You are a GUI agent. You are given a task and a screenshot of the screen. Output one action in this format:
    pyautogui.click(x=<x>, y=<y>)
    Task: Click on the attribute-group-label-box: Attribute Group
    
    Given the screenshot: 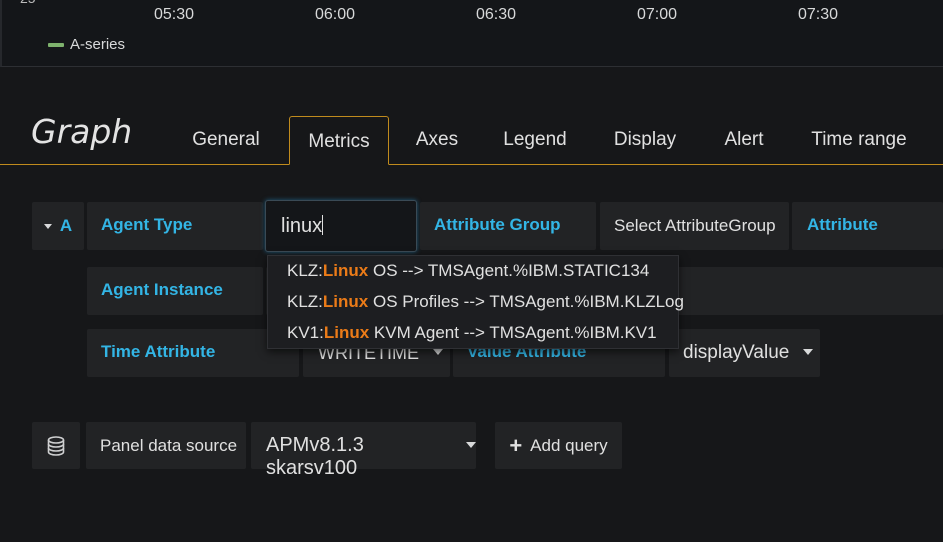 What is the action you would take?
    pyautogui.click(x=508, y=226)
    